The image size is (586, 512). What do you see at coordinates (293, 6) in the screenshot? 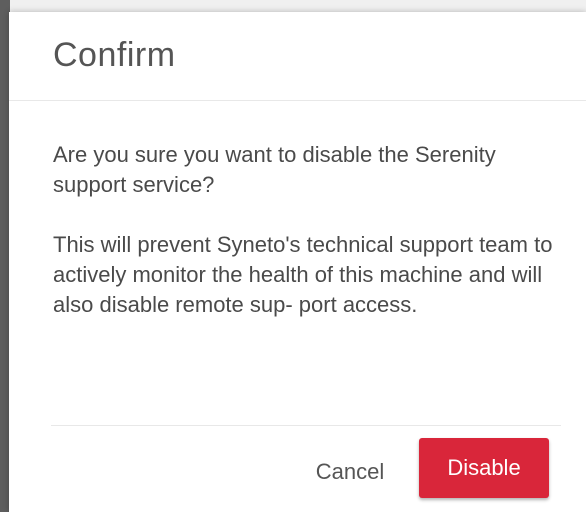
I see `background-top` at bounding box center [293, 6].